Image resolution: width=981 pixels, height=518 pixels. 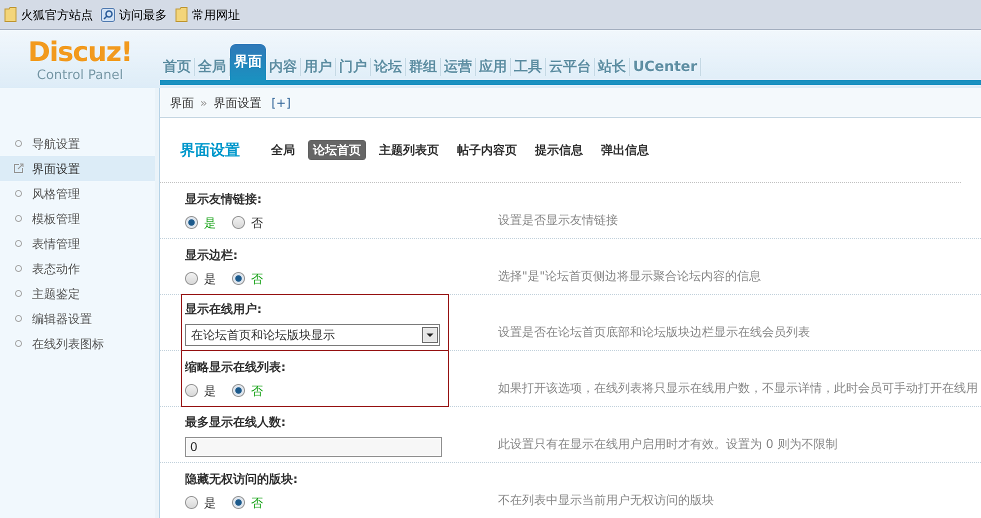 I want to click on breadcrumb-link: 界面, so click(x=182, y=103).